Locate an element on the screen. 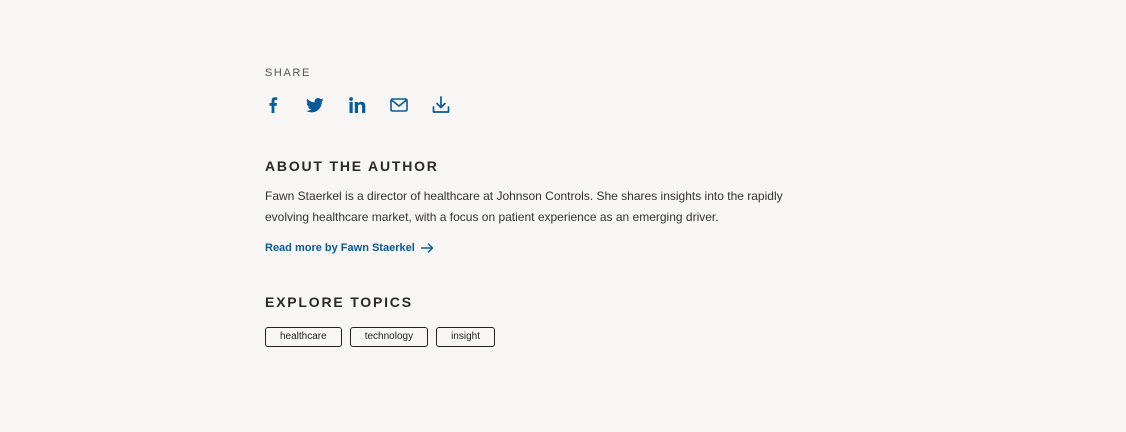 This screenshot has width=1126, height=432. tag-insight: insight is located at coordinates (465, 337).